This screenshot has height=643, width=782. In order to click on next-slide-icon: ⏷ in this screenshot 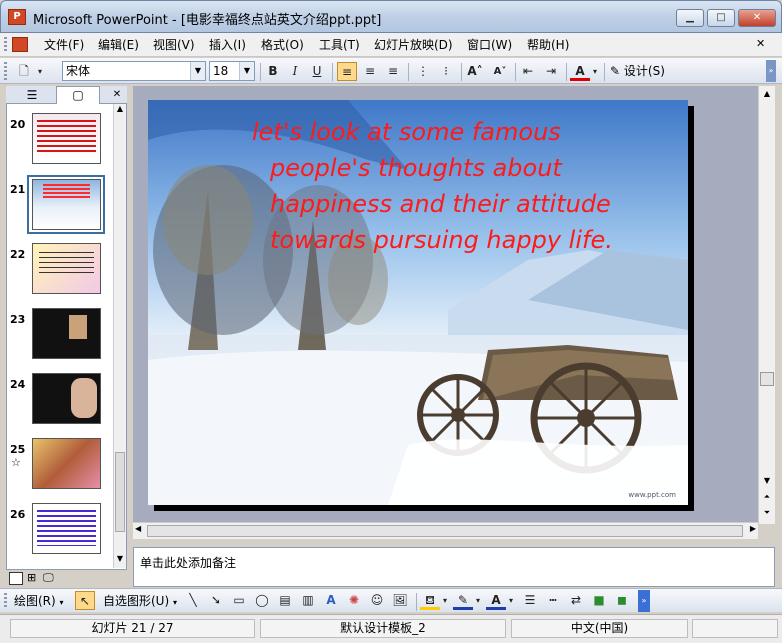, I will do `click(767, 515)`.